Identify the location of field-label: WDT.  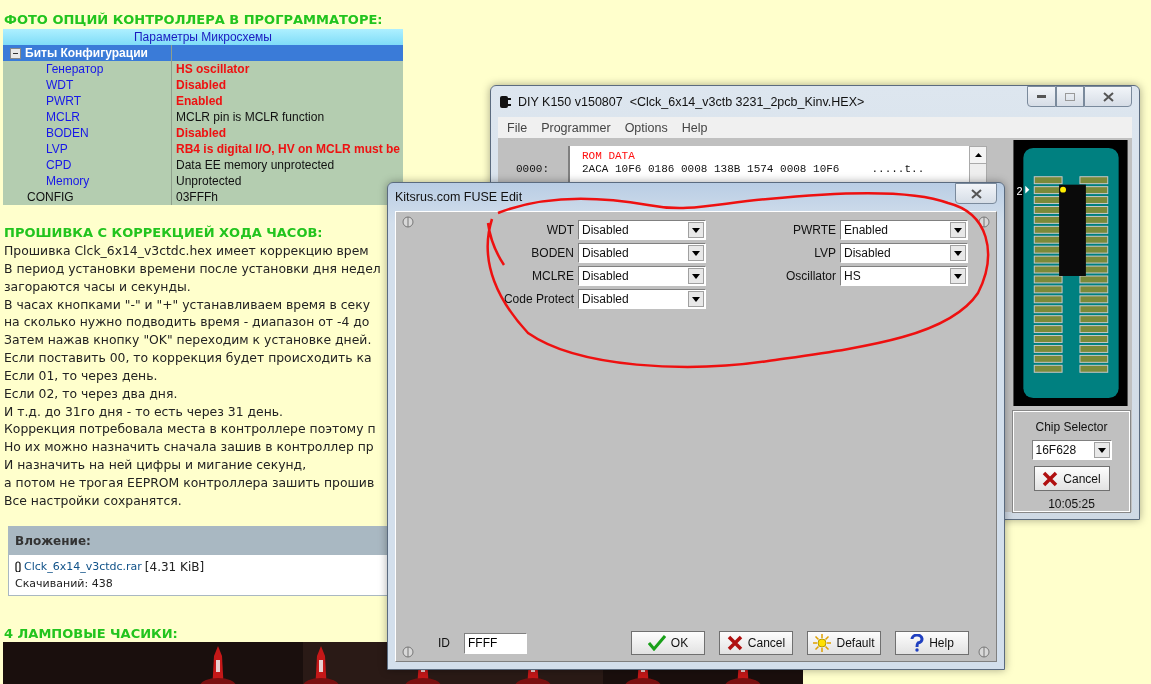
(559, 230).